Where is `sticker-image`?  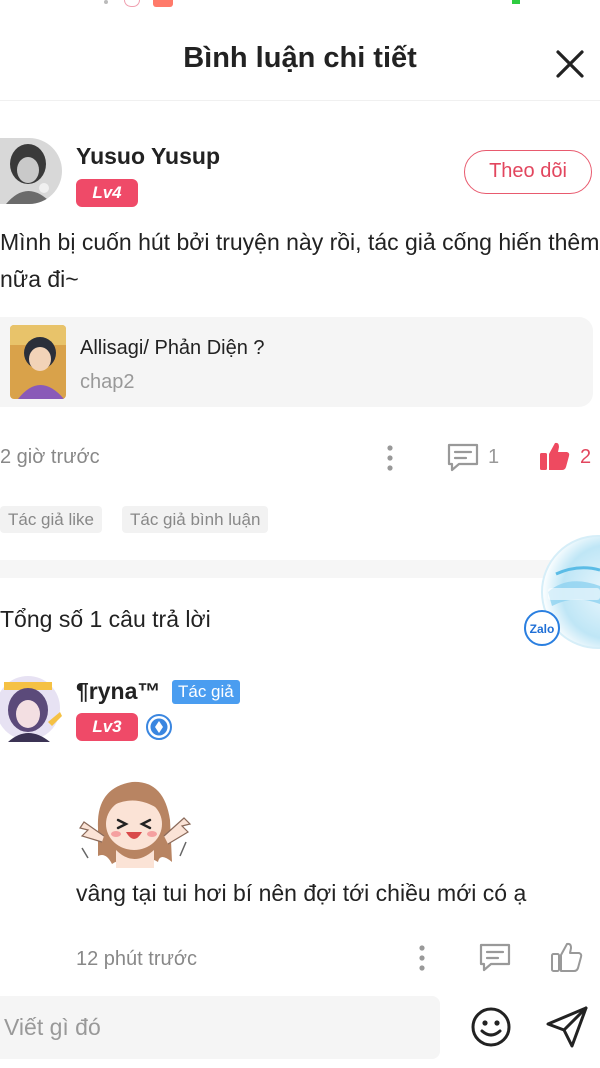 sticker-image is located at coordinates (135, 820).